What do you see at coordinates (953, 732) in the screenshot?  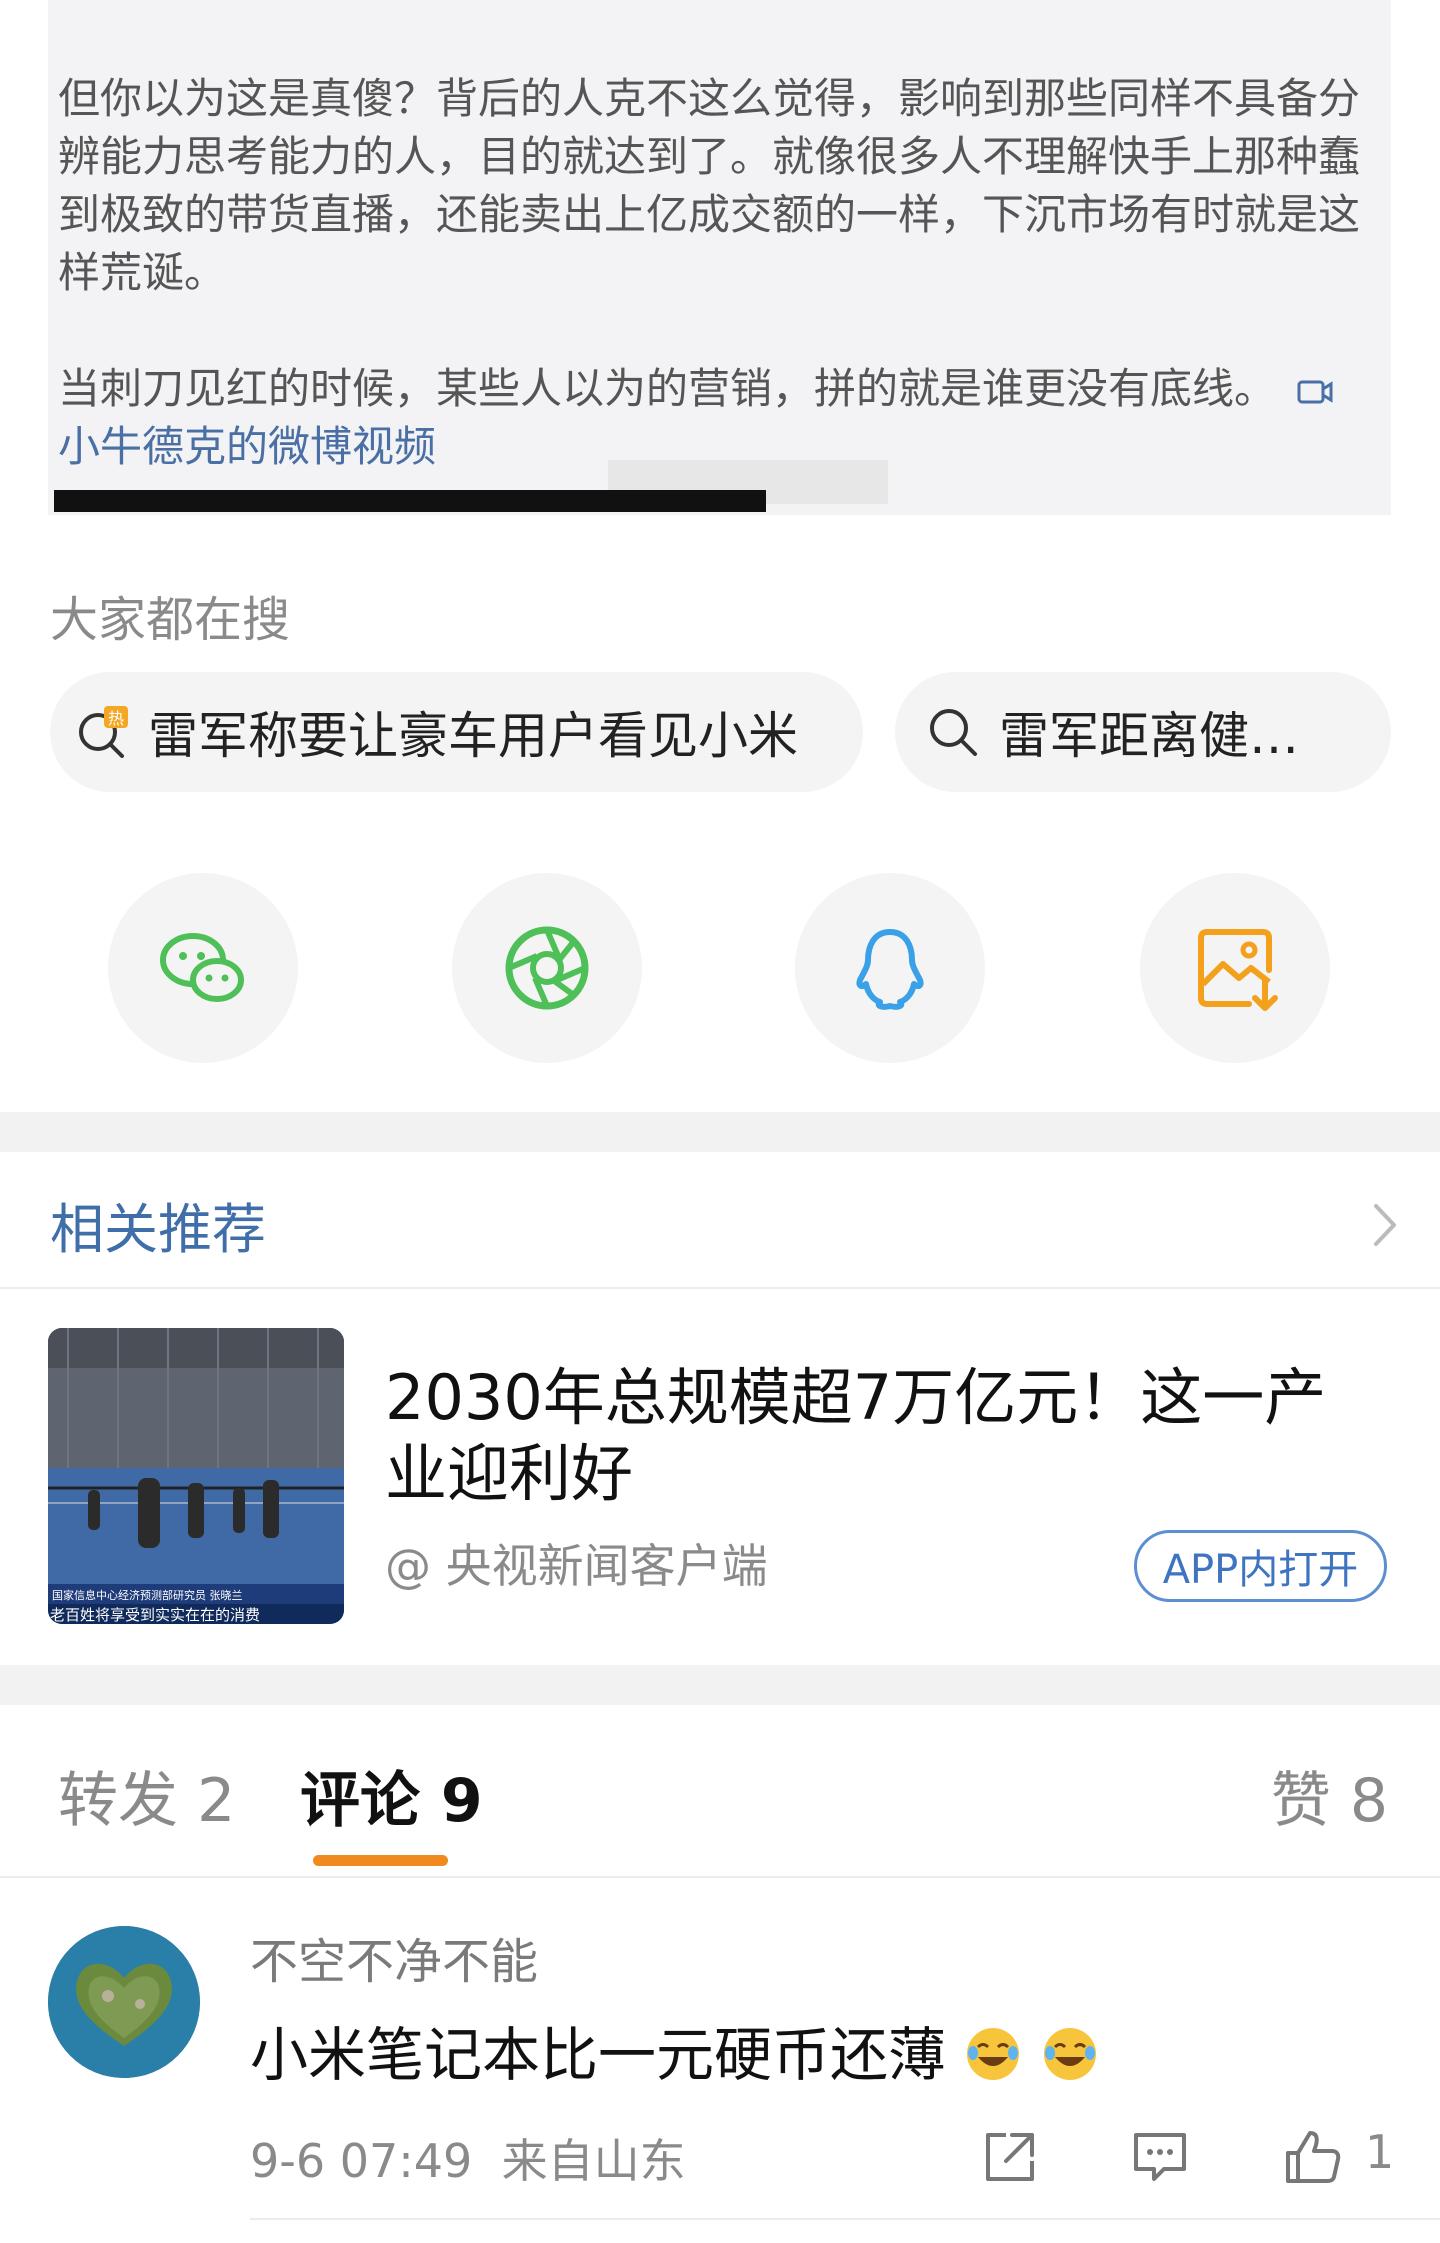 I see `search-icon` at bounding box center [953, 732].